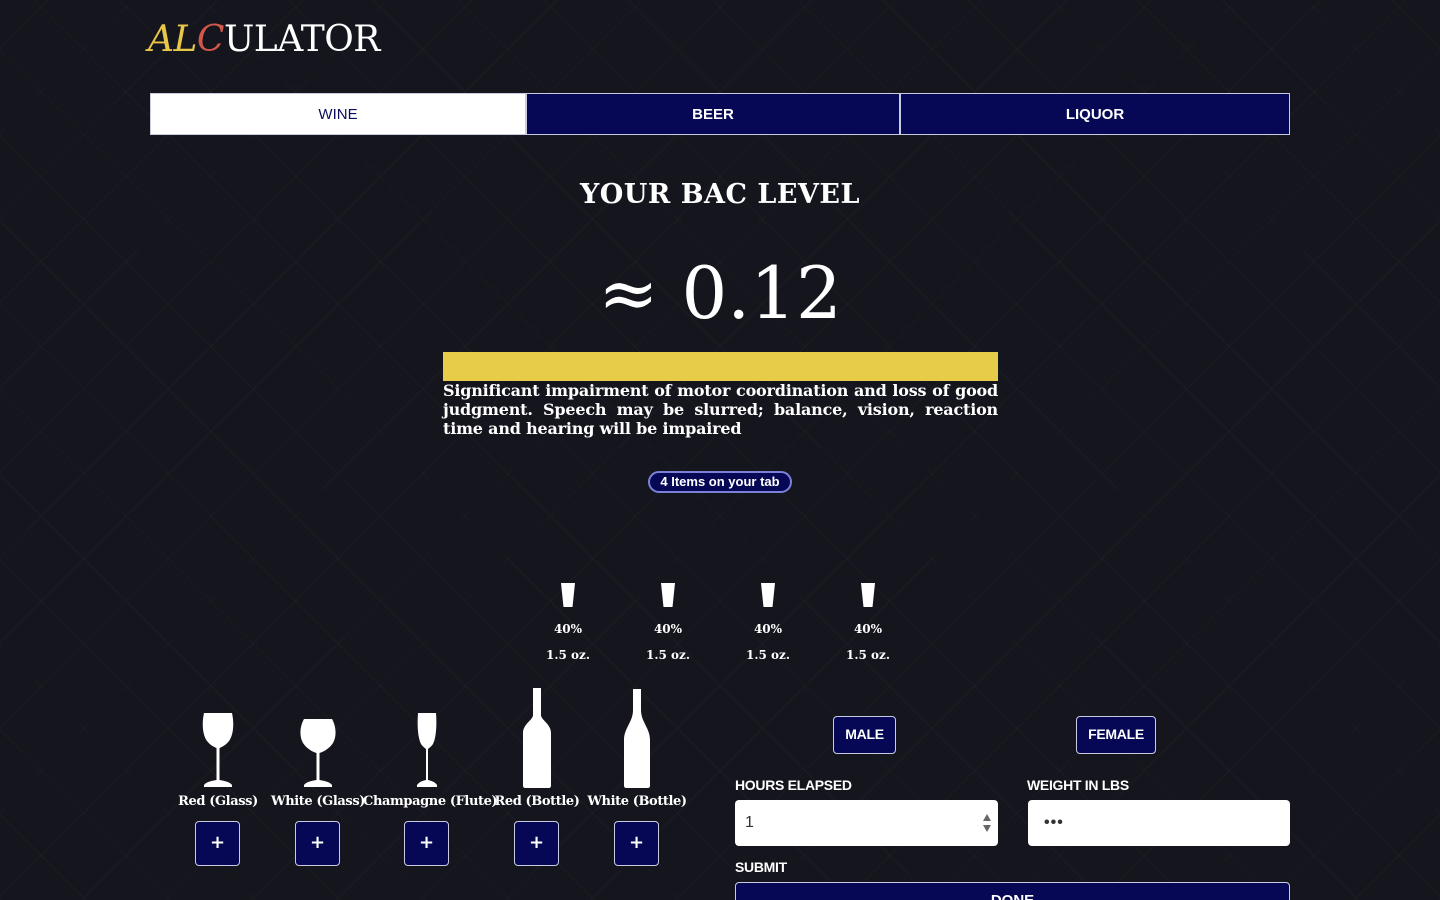 Image resolution: width=1440 pixels, height=900 pixels. What do you see at coordinates (301, 39) in the screenshot?
I see `logo-part-ulator: ULATOR` at bounding box center [301, 39].